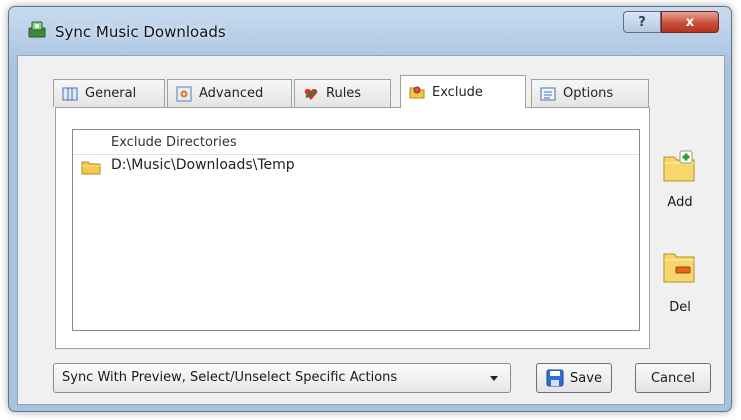  What do you see at coordinates (356, 166) in the screenshot?
I see `list-item: D:\Music\Downloads\Temp` at bounding box center [356, 166].